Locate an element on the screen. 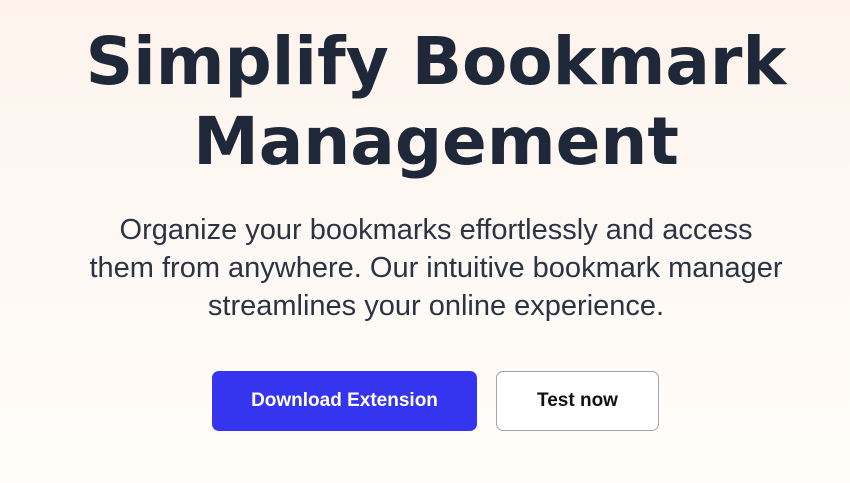 The image size is (850, 483). hero-headline-line-2: Management is located at coordinates (436, 141).